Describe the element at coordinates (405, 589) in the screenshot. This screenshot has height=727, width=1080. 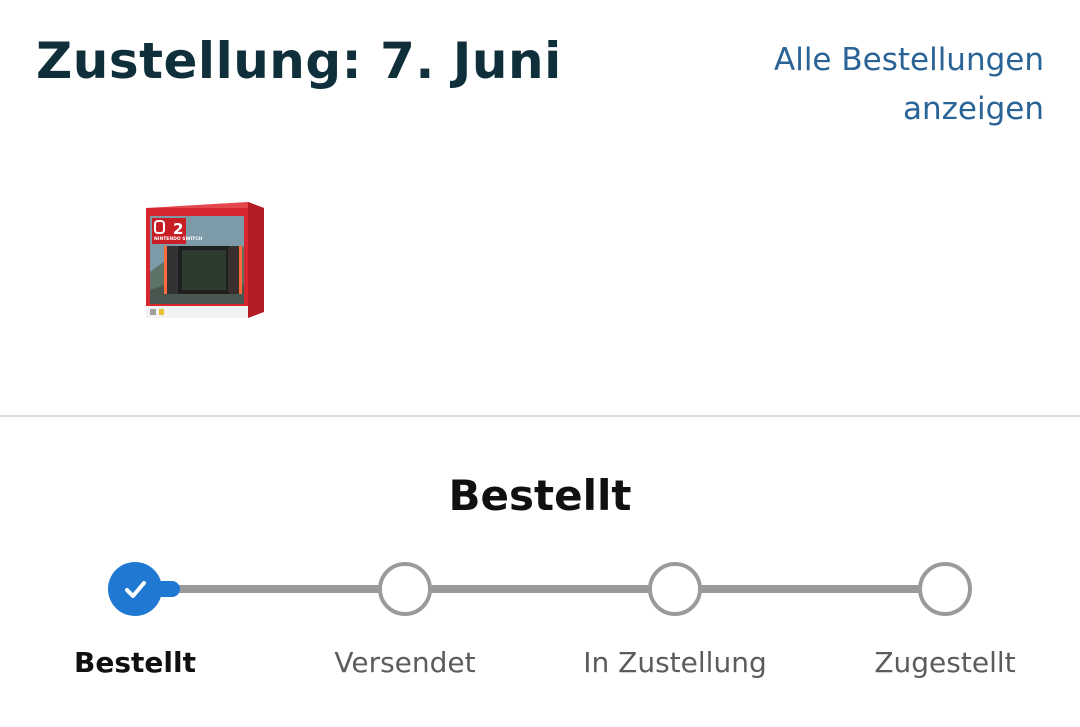
I see `step-shipped-circle` at that location.